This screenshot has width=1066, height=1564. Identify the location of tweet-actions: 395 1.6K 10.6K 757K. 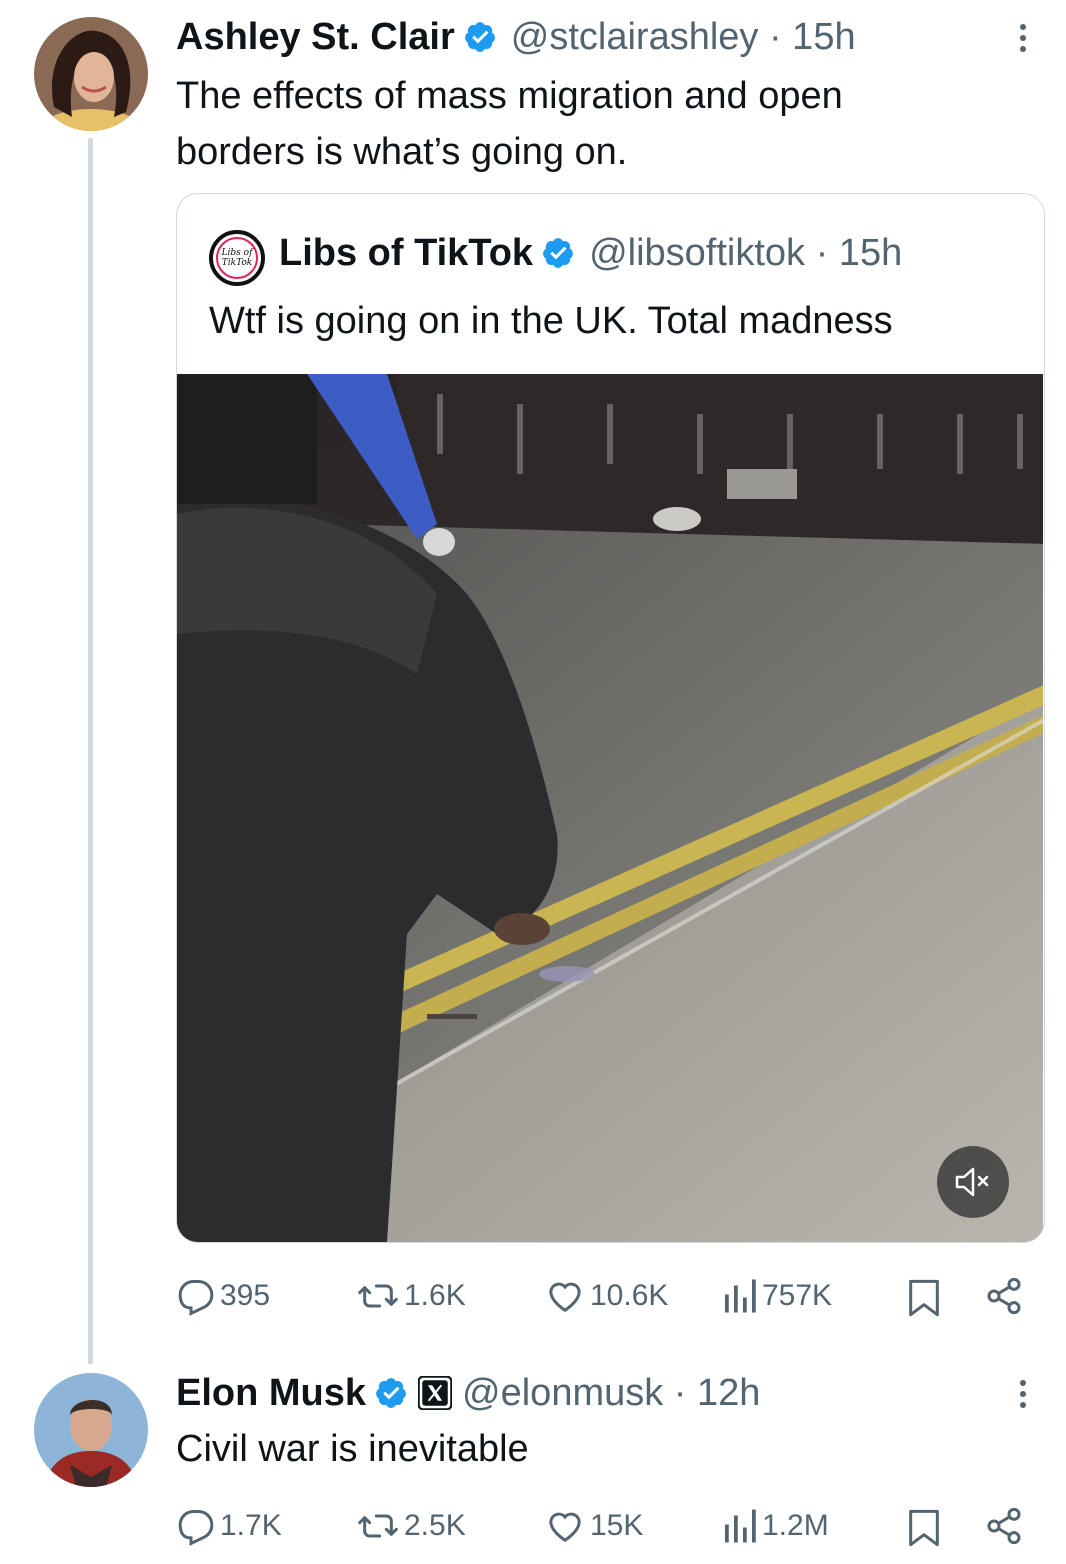
(533, 1295).